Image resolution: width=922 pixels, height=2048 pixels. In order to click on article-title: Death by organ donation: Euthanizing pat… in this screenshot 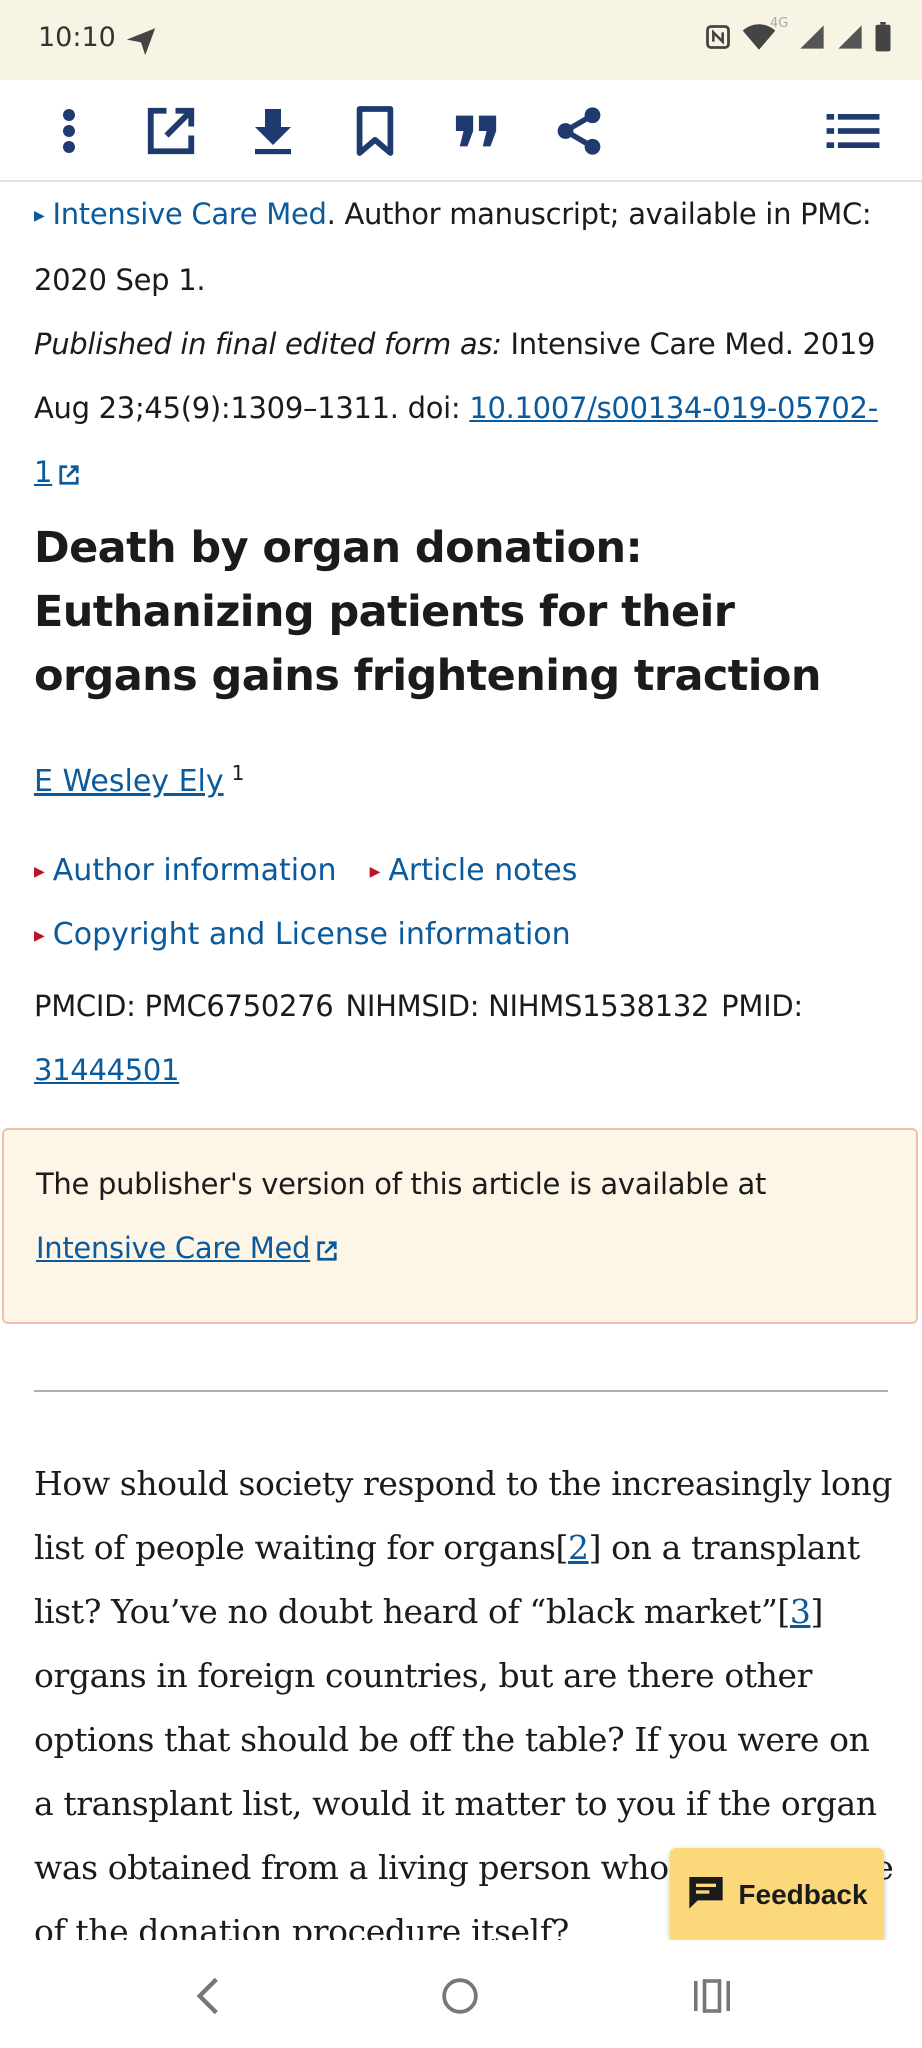, I will do `click(427, 612)`.